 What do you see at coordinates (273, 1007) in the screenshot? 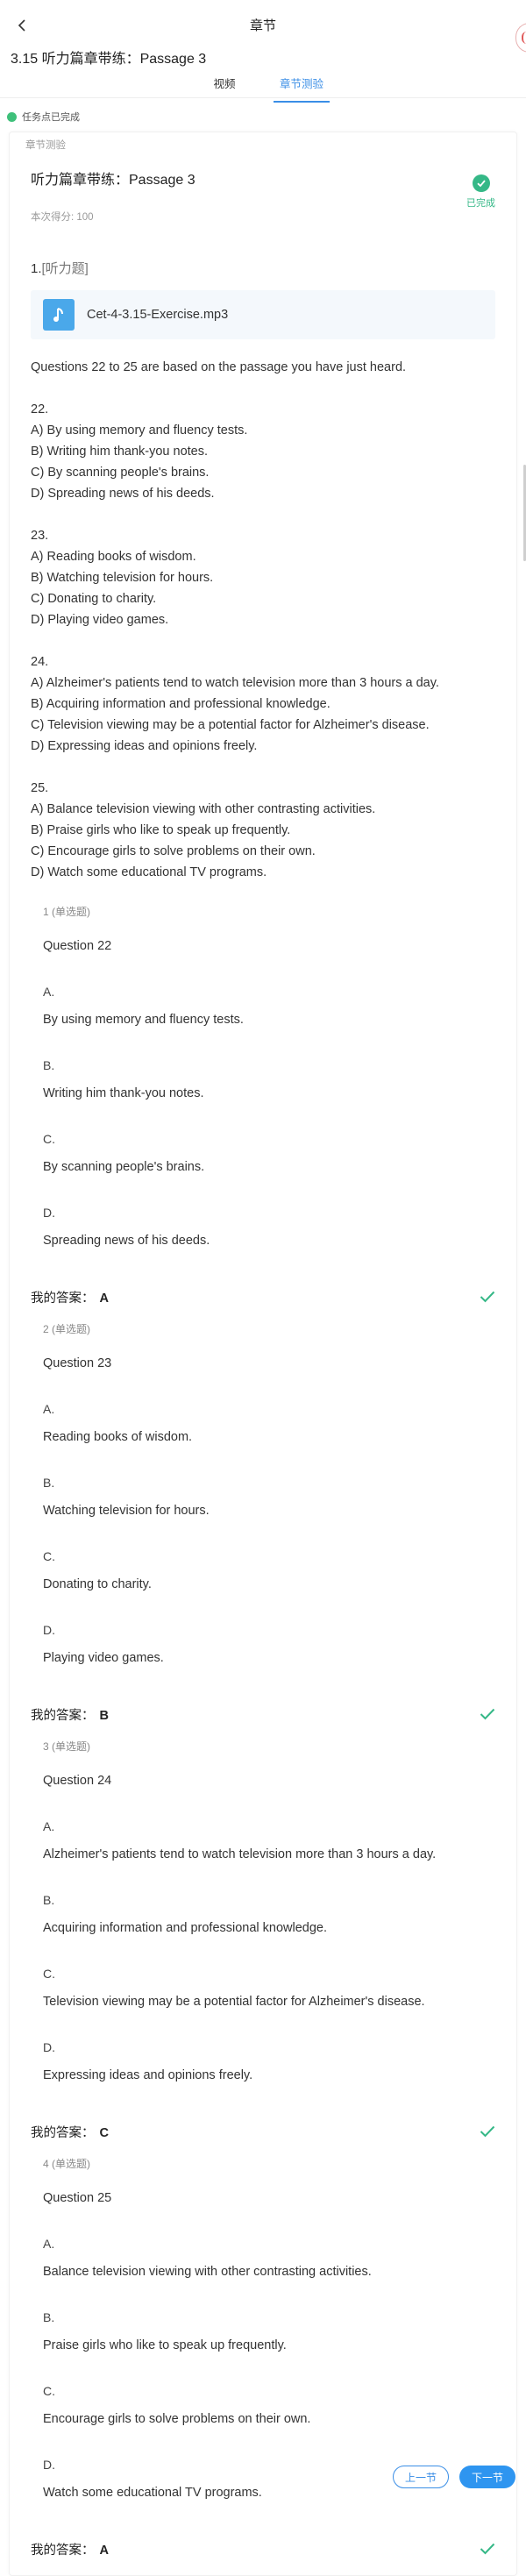
I see `answer-option: A. By using memory and fluency tests.` at bounding box center [273, 1007].